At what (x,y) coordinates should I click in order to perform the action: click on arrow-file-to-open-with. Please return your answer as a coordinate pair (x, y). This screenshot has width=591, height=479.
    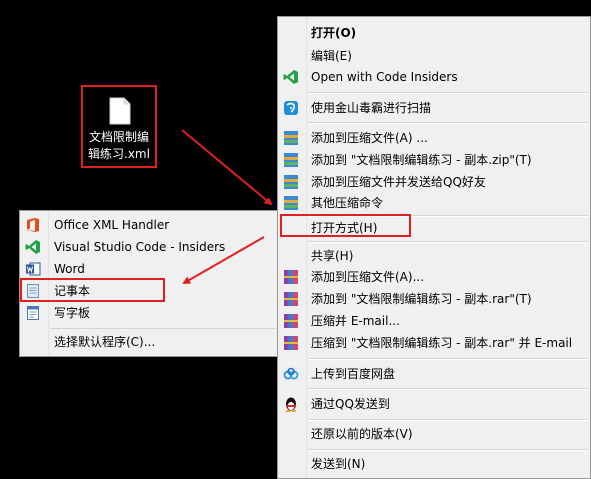
    Looking at the image, I should click on (227, 167).